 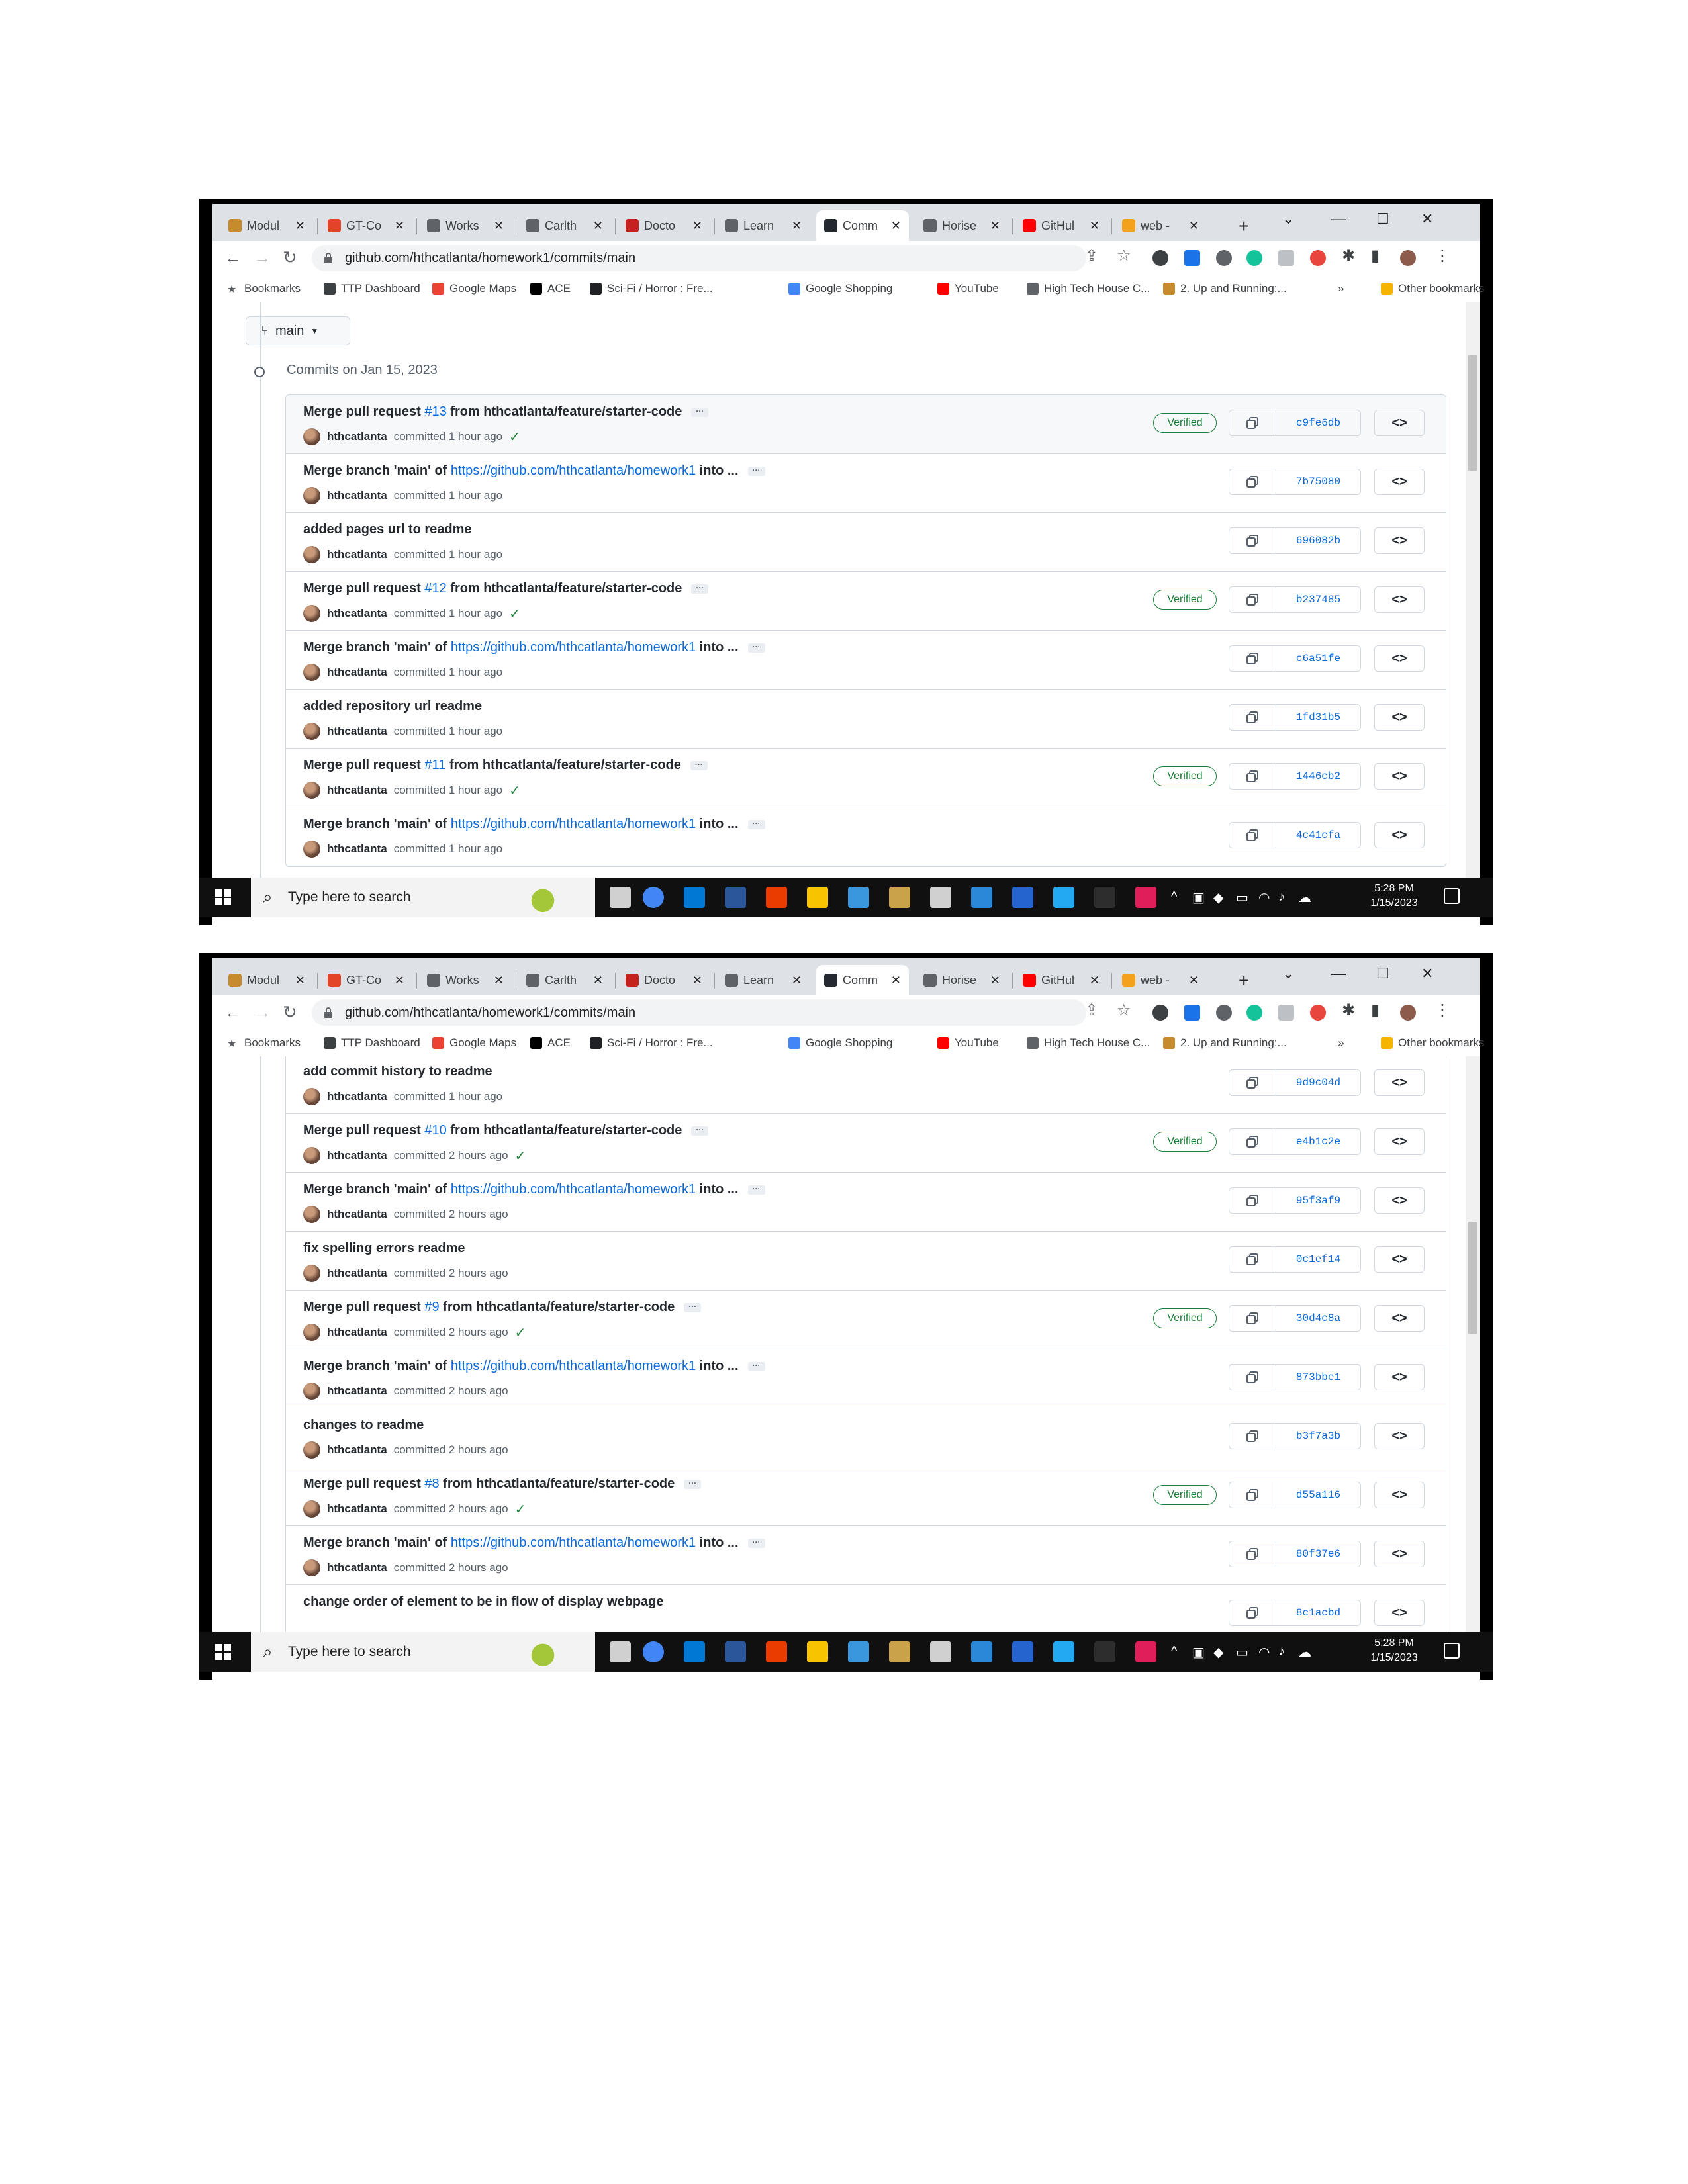 I want to click on volume-icon: ♪, so click(x=1281, y=897).